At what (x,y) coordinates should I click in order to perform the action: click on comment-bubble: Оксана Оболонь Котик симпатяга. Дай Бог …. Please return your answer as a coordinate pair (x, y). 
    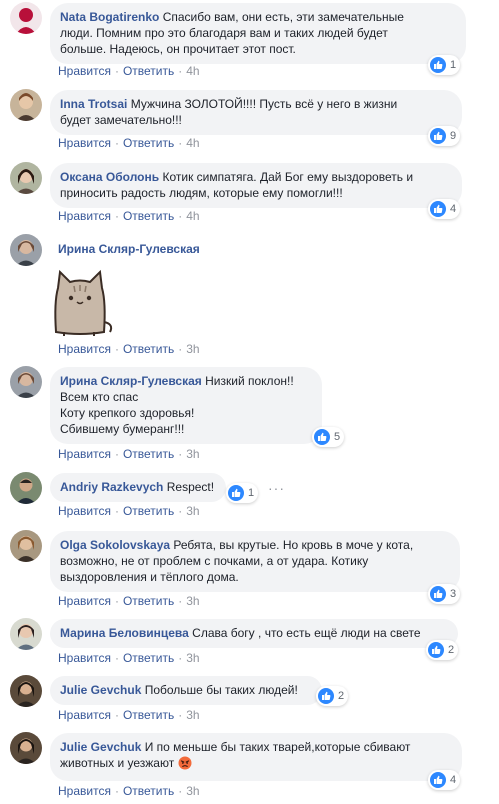
    Looking at the image, I should click on (256, 185).